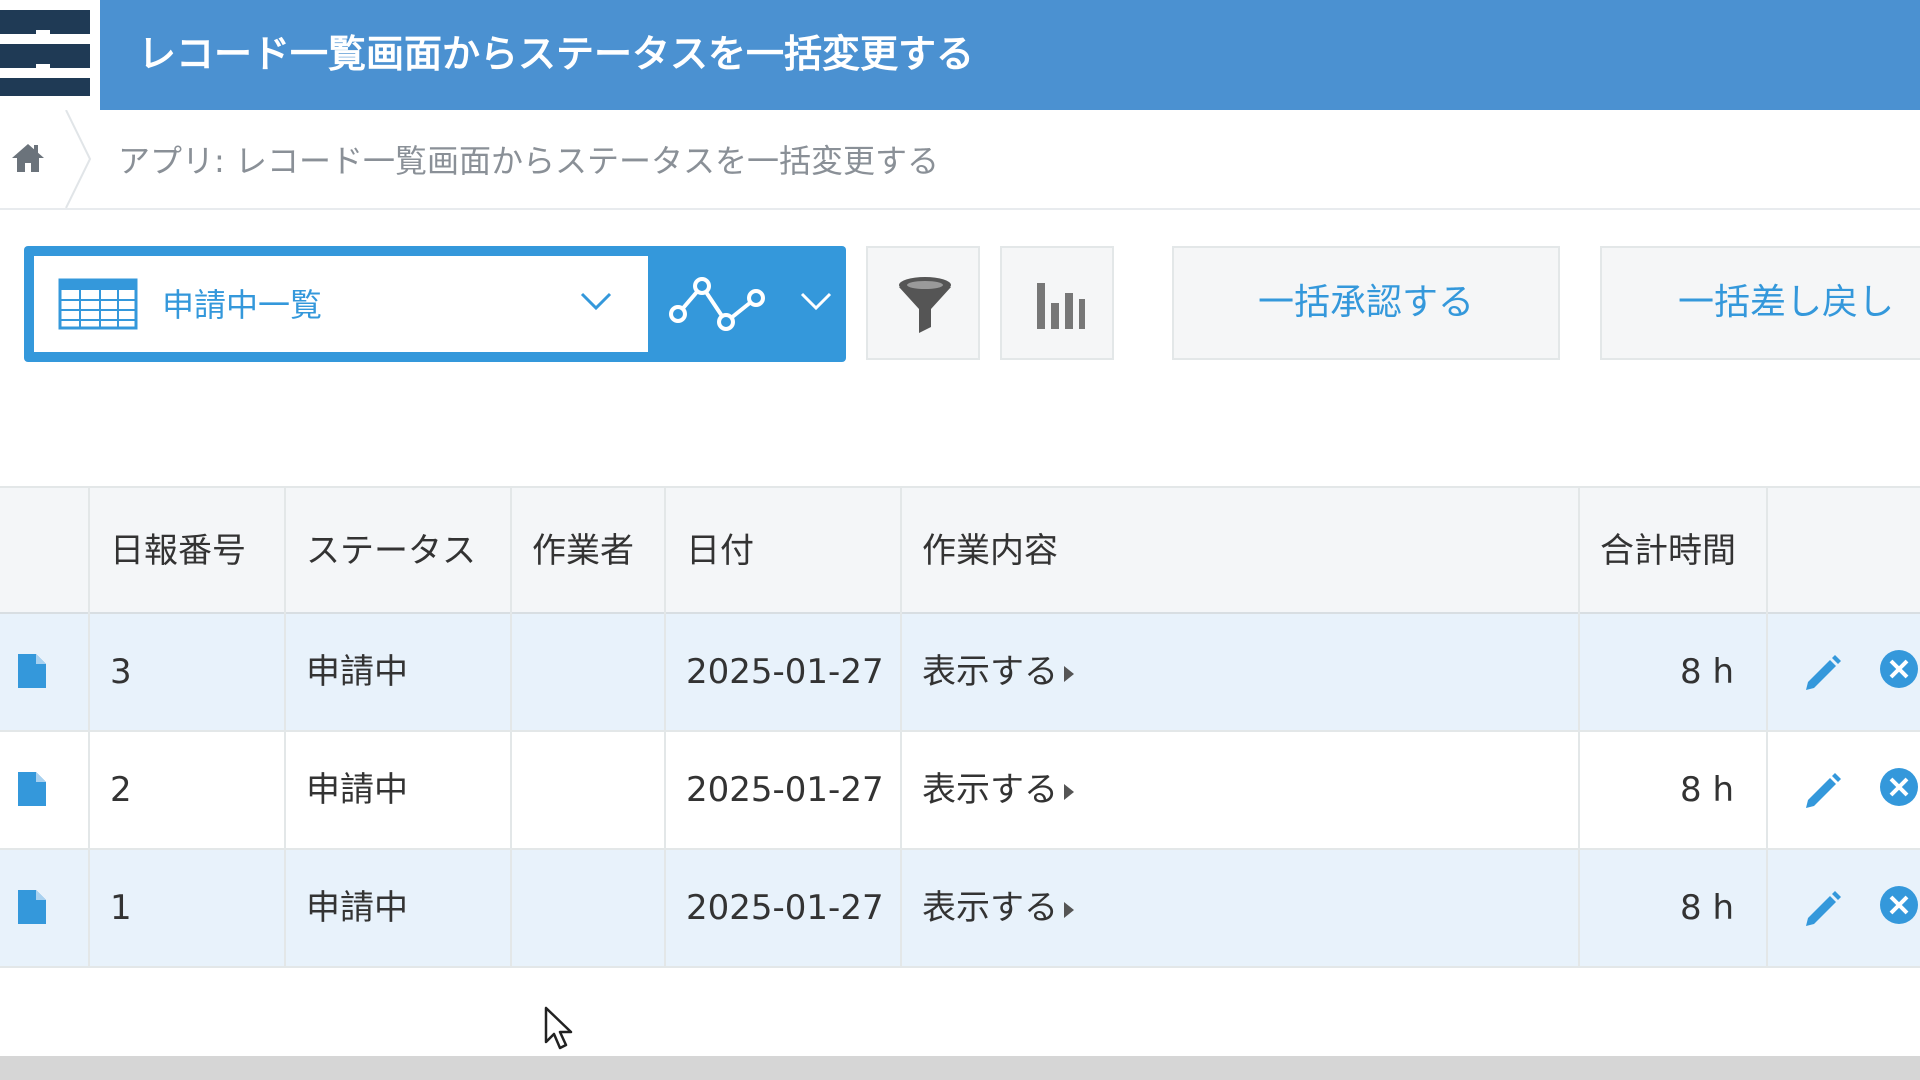 This screenshot has height=1080, width=1920. Describe the element at coordinates (528, 159) in the screenshot. I see `breadcrumb-app-link: アプリ: レコード一覧画面からステータスを一括変更する` at that location.